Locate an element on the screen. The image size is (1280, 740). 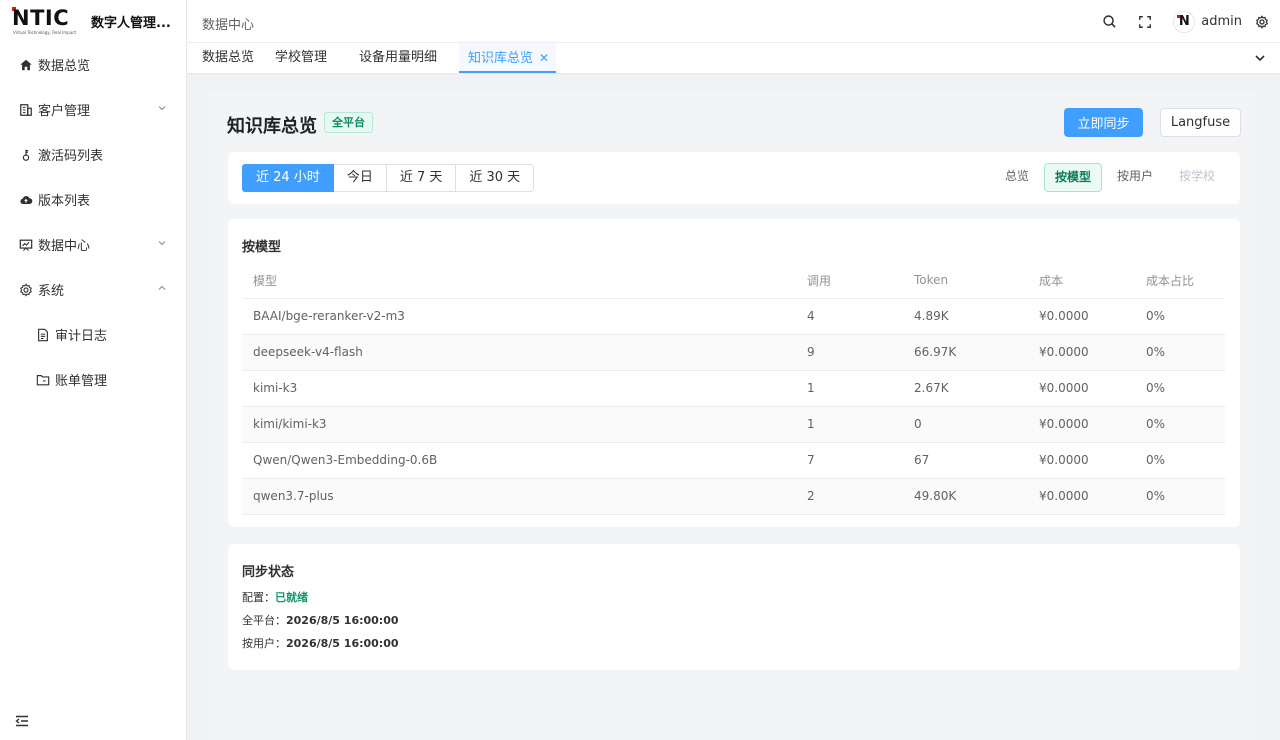
sidebar-item-label: 数据中心 is located at coordinates (64, 246).